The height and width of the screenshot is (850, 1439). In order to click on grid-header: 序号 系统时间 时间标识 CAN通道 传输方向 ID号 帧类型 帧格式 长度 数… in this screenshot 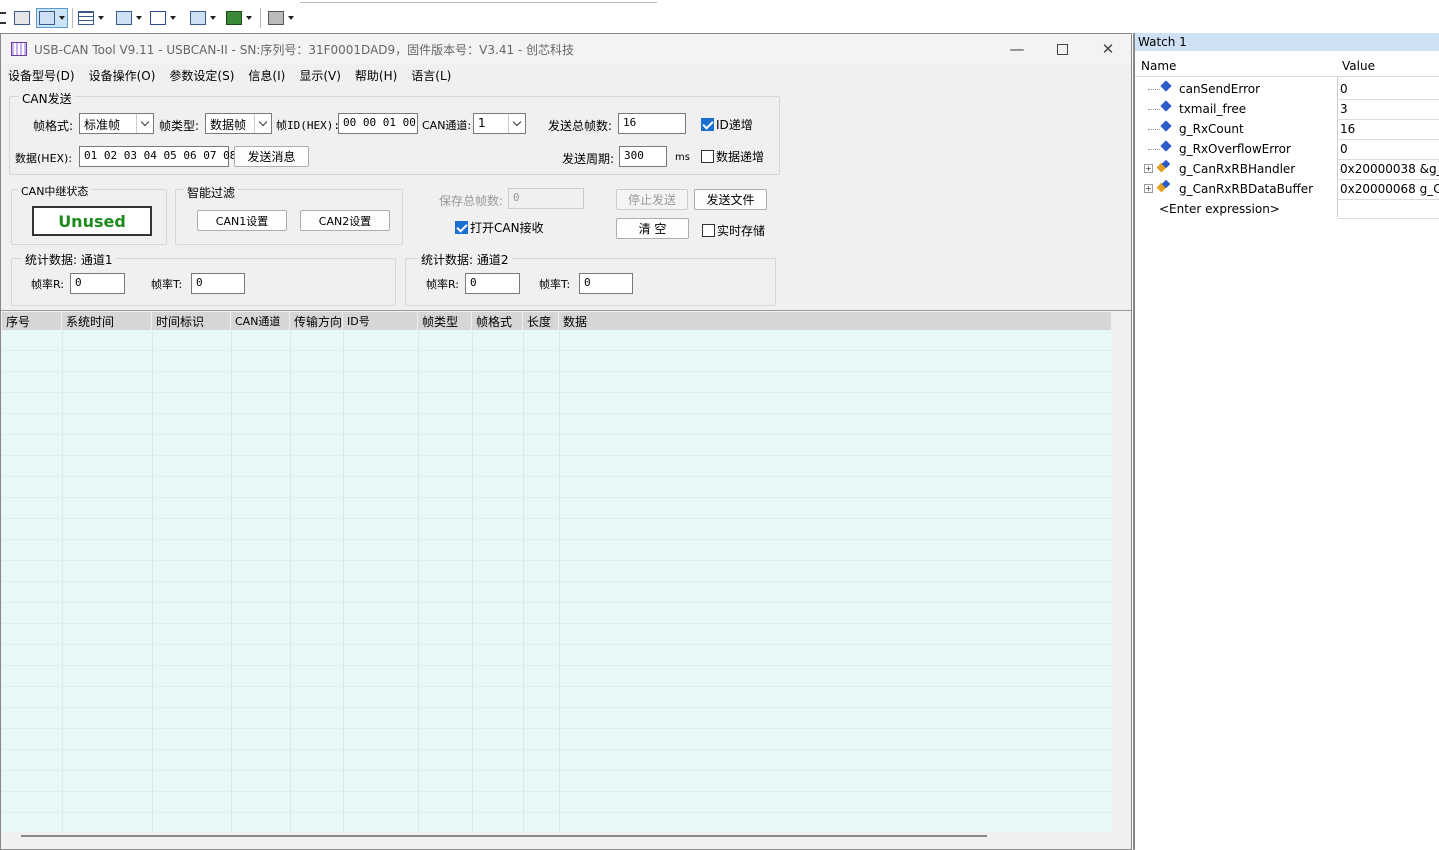, I will do `click(557, 321)`.